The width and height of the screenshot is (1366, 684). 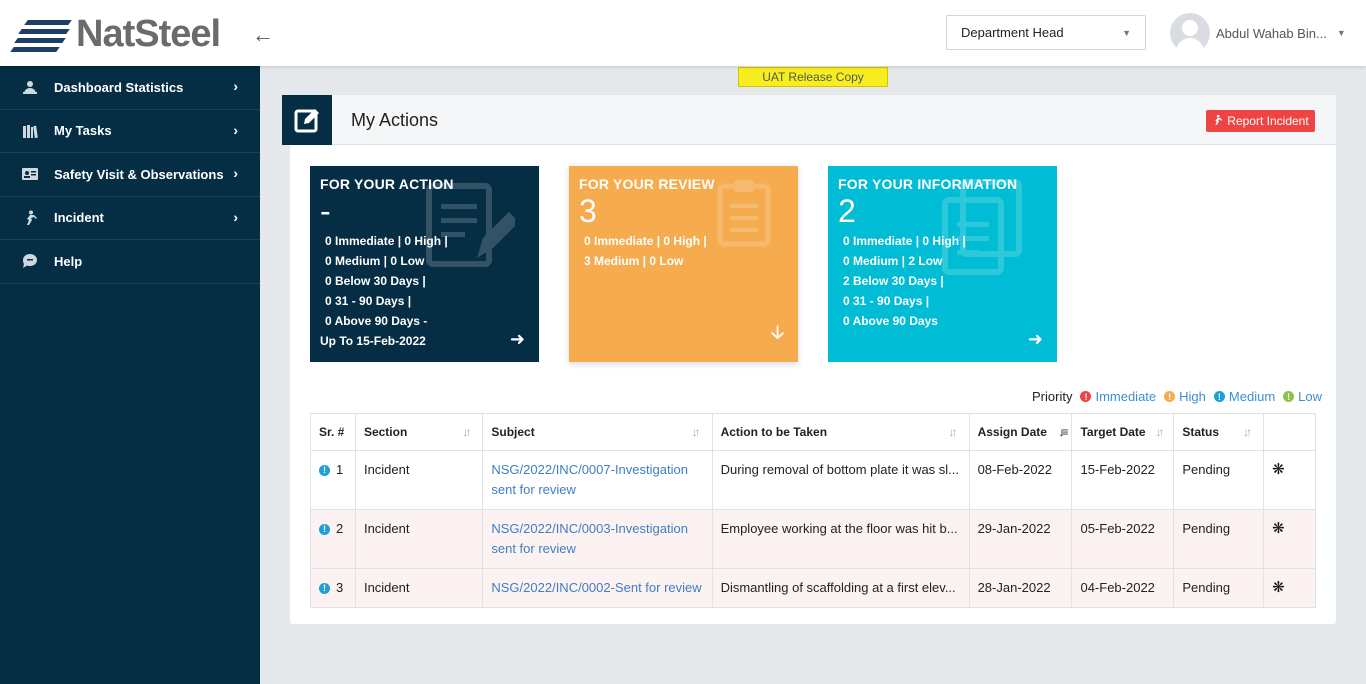 What do you see at coordinates (1123, 588) in the screenshot?
I see `cell-target-date: 04-Feb-2022` at bounding box center [1123, 588].